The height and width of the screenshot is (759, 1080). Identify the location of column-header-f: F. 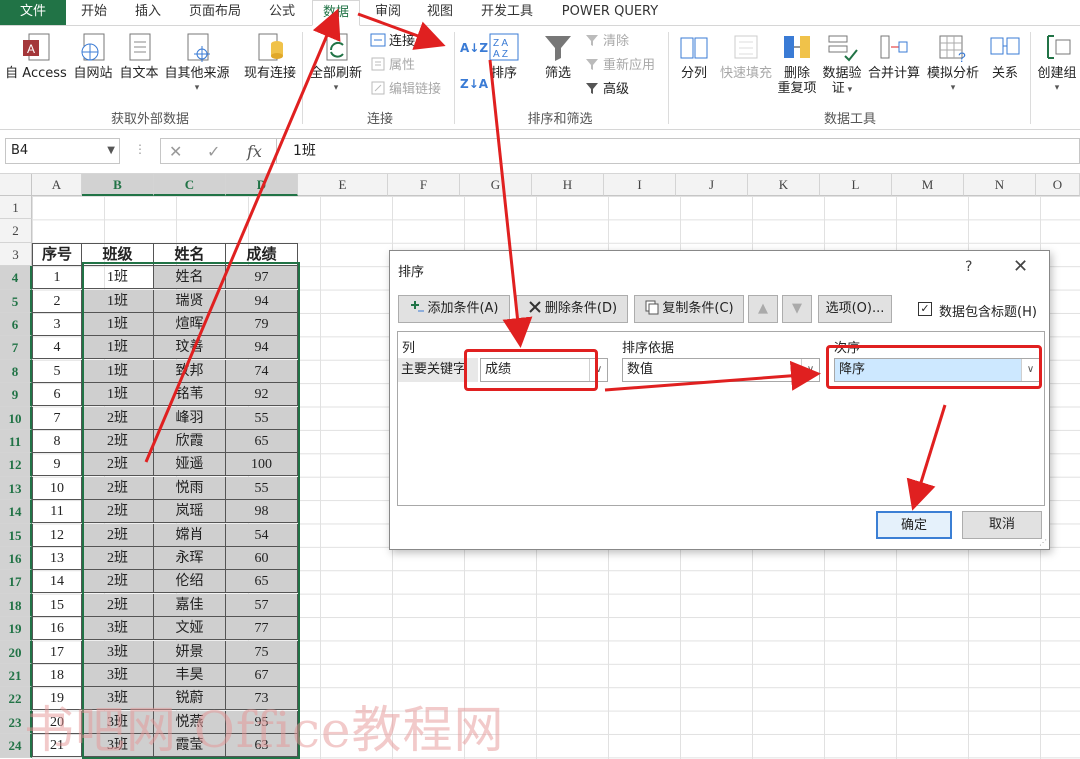
(424, 185).